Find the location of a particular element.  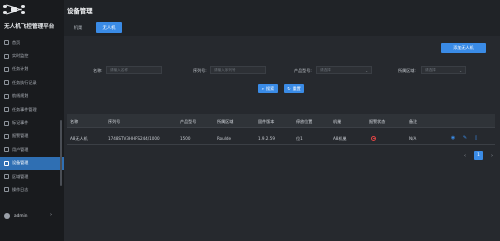

column-header: 产品型号 is located at coordinates (188, 121).